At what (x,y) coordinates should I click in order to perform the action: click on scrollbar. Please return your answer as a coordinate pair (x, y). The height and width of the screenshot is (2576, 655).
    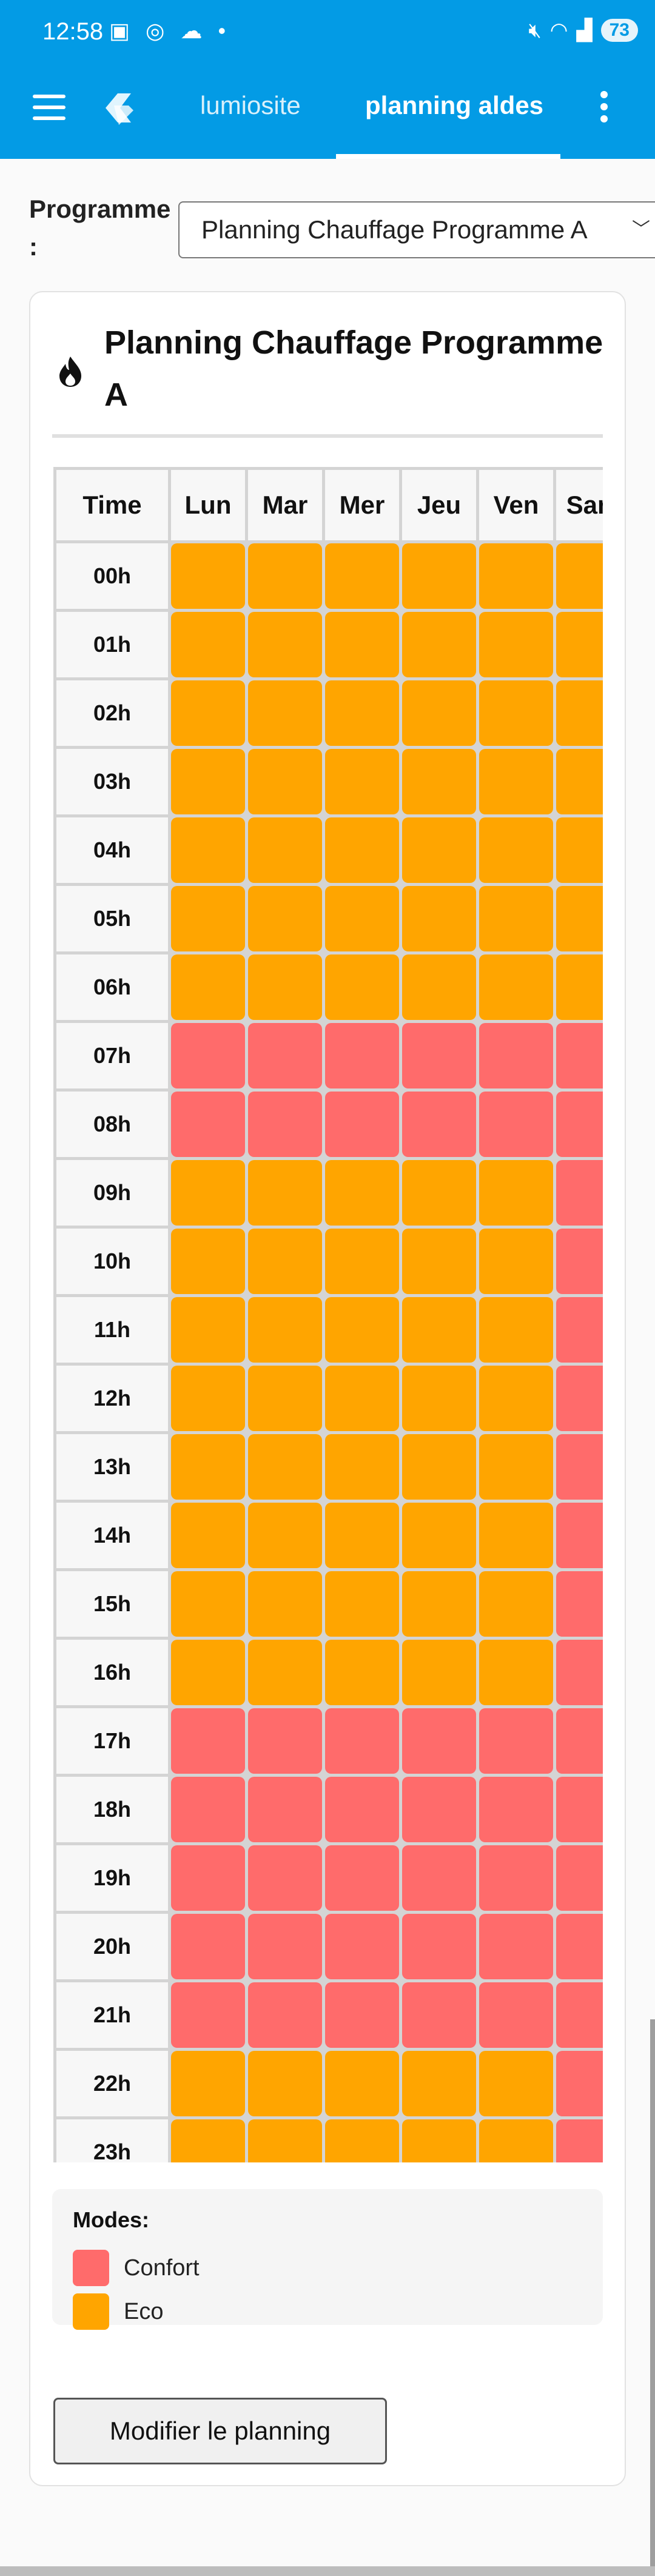
    Looking at the image, I should click on (652, 2297).